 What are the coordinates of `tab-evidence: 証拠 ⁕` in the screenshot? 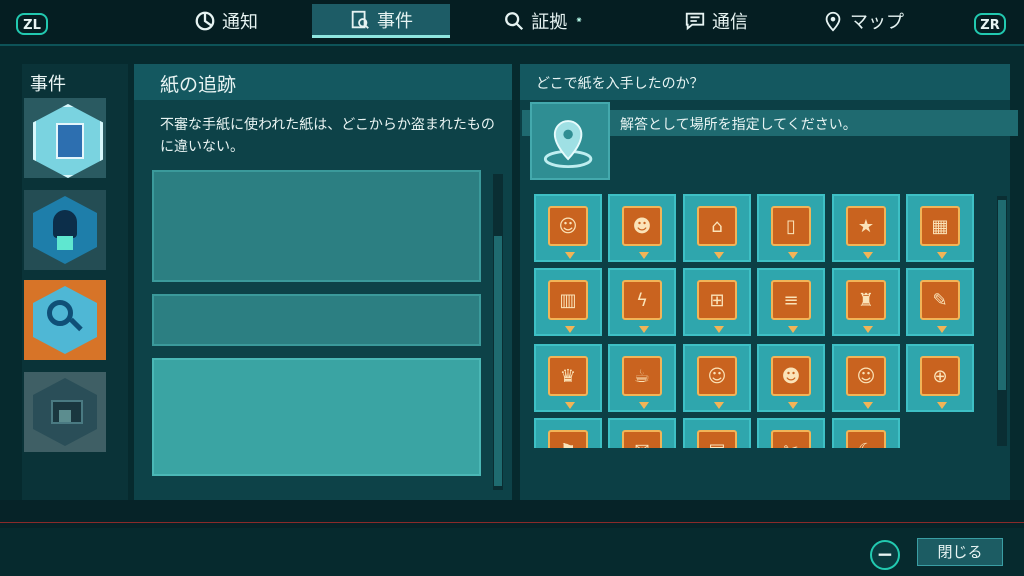 It's located at (543, 21).